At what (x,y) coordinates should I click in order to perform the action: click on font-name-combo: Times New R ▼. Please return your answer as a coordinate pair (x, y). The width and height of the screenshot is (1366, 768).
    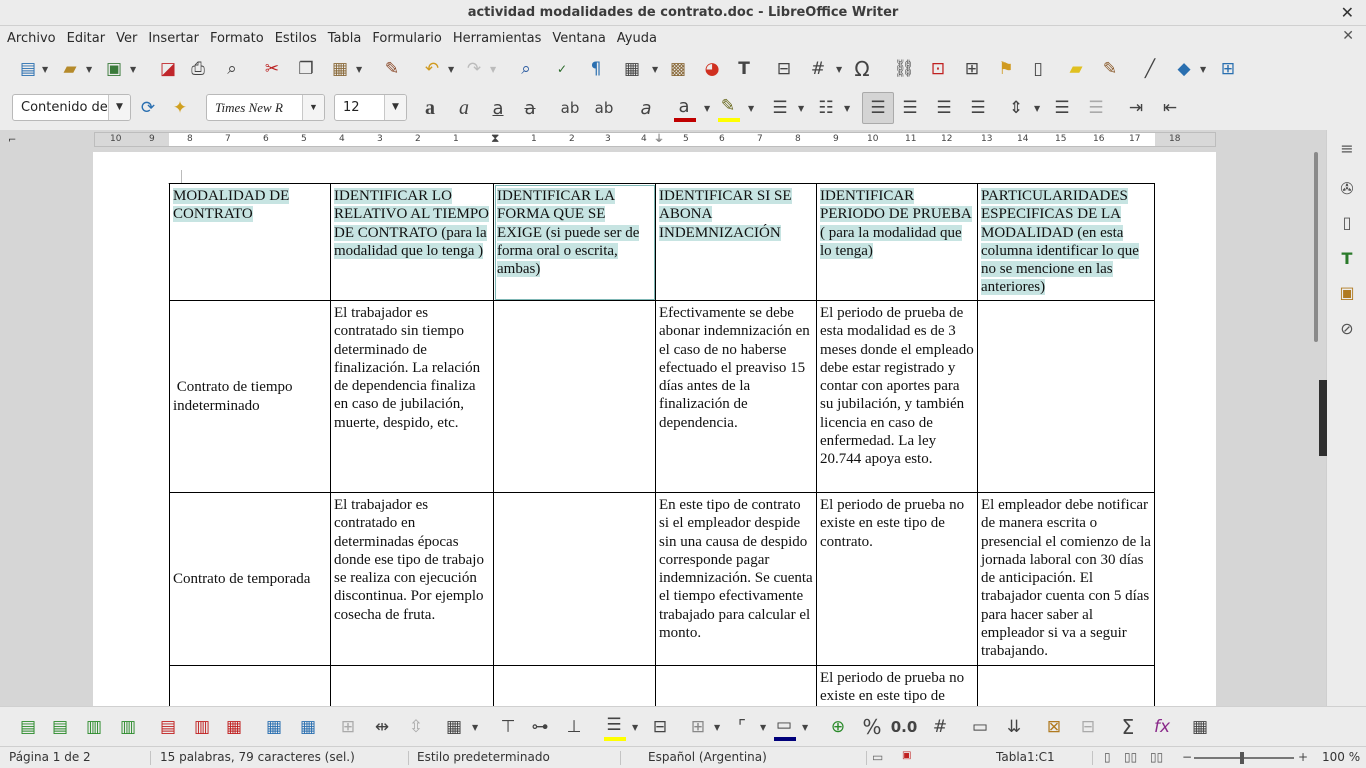
    Looking at the image, I should click on (265, 107).